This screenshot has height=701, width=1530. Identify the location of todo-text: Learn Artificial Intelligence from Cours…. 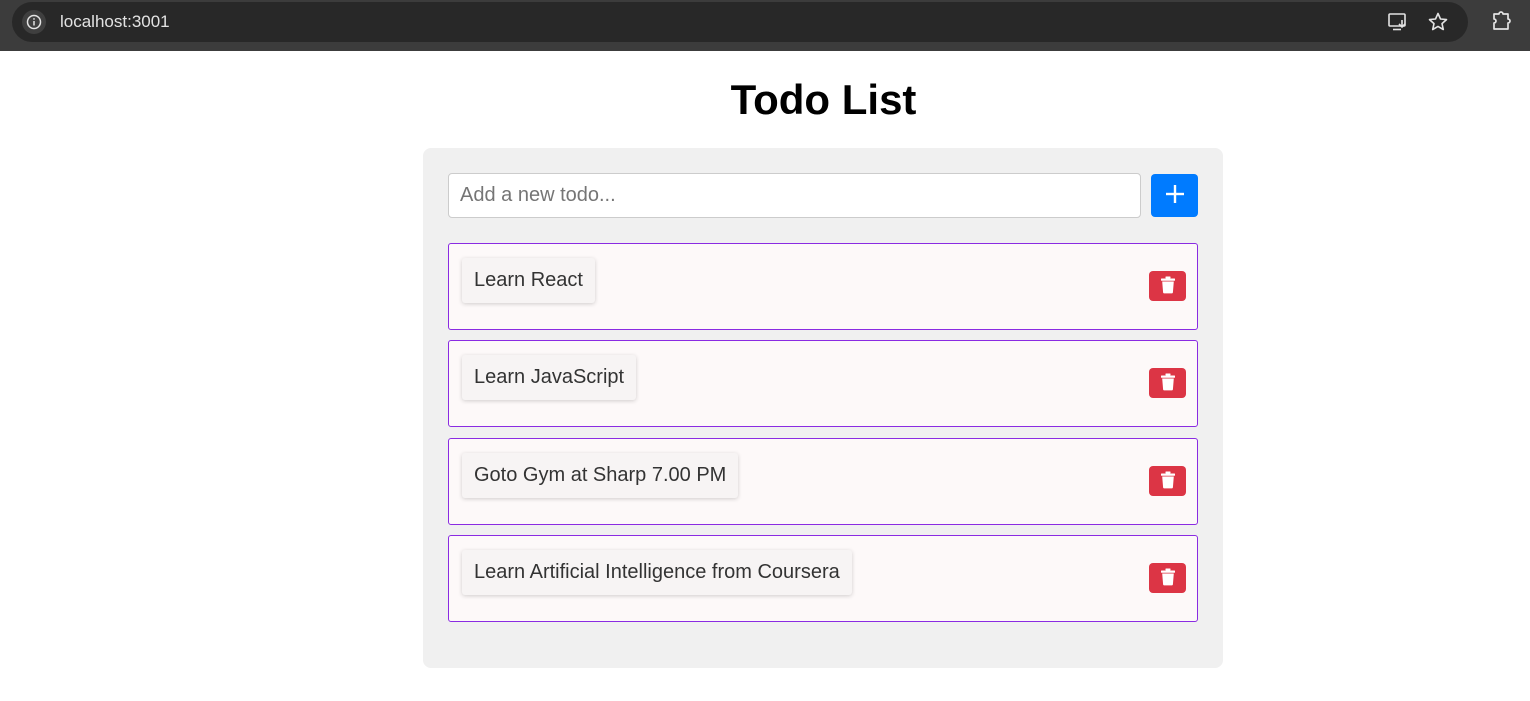
(657, 572).